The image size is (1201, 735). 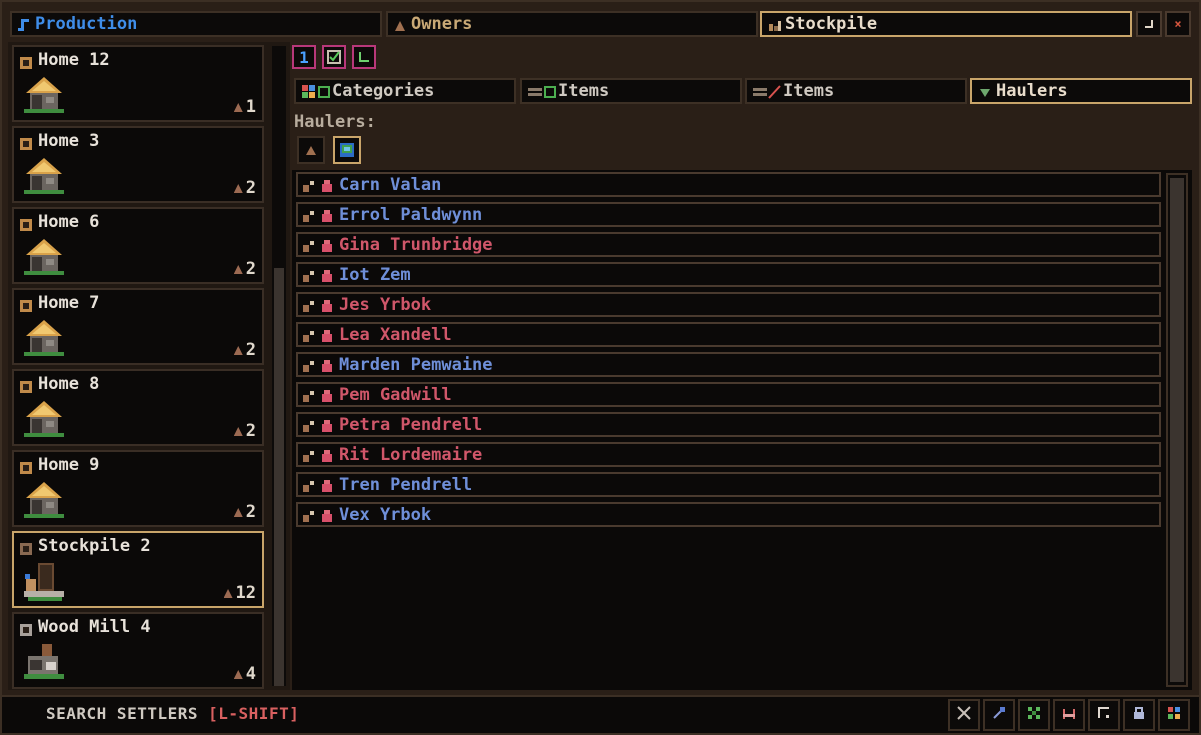 I want to click on hauler-row: Marden Pemwaine, so click(x=728, y=364).